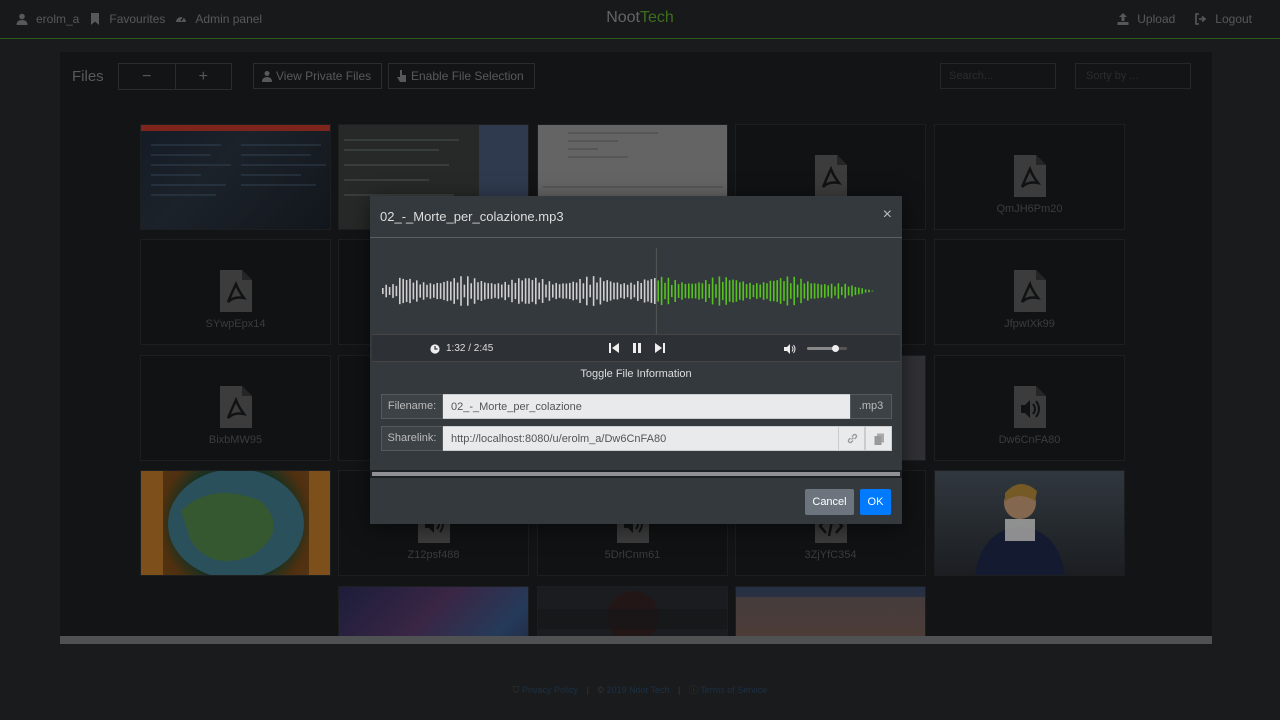 The image size is (1280, 720). What do you see at coordinates (875, 502) in the screenshot?
I see `ok-button: OK` at bounding box center [875, 502].